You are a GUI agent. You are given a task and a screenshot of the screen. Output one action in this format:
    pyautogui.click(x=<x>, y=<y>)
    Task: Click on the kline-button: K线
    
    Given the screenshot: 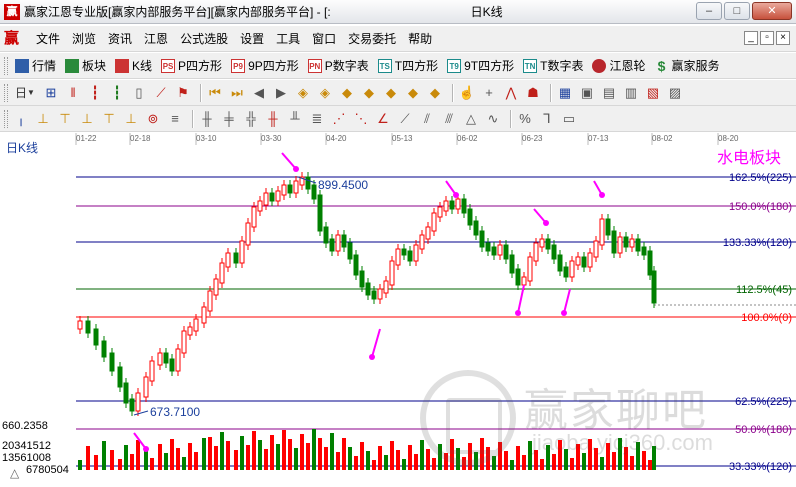 What is the action you would take?
    pyautogui.click(x=133, y=65)
    